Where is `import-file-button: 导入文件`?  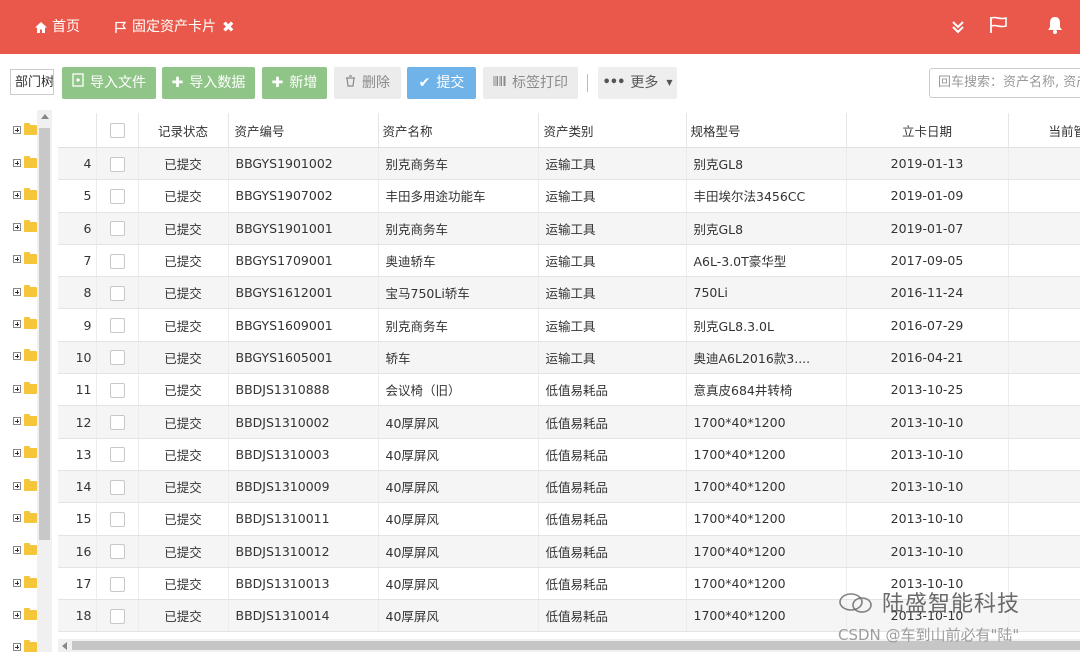
import-file-button: 导入文件 is located at coordinates (109, 83).